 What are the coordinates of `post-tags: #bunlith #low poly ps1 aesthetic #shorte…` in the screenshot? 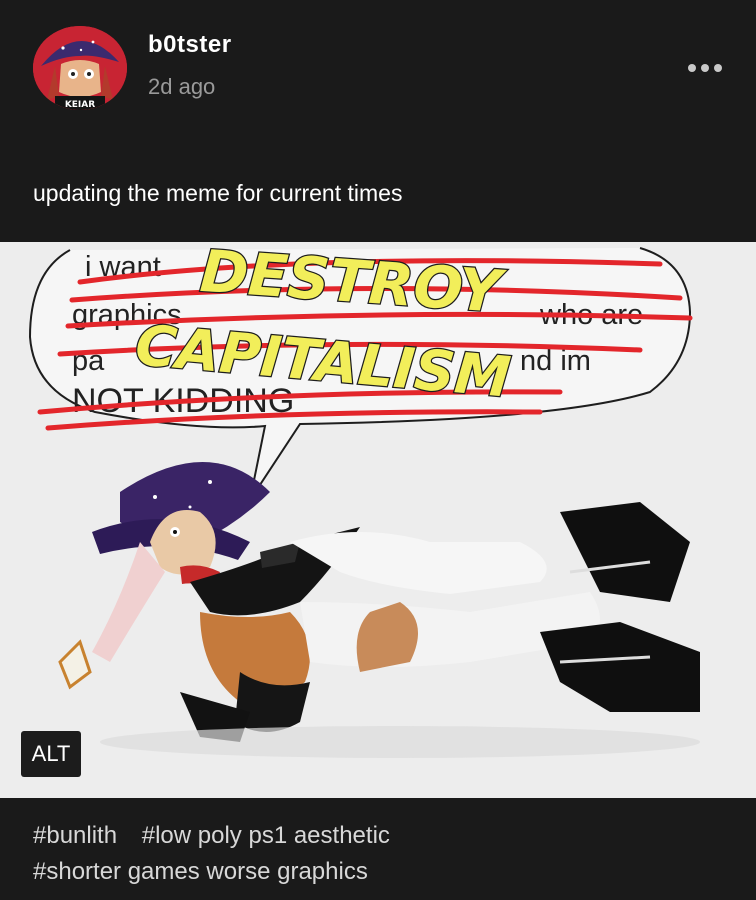 It's located at (220, 854).